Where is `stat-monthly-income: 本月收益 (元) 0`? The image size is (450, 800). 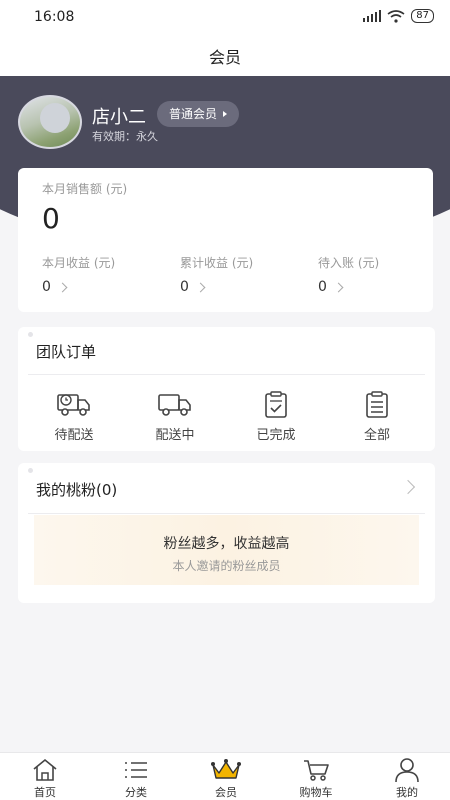
stat-monthly-income: 本月收益 (元) 0 is located at coordinates (78, 274).